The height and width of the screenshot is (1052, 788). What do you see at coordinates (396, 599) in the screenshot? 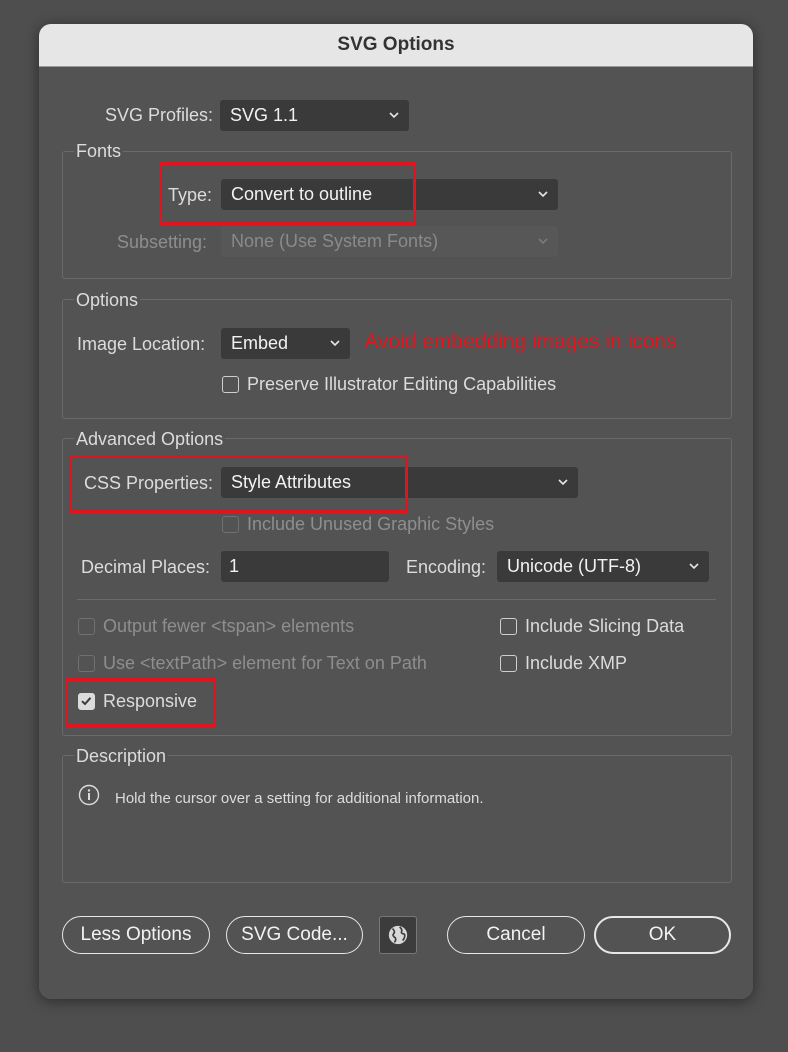
I see `divider` at bounding box center [396, 599].